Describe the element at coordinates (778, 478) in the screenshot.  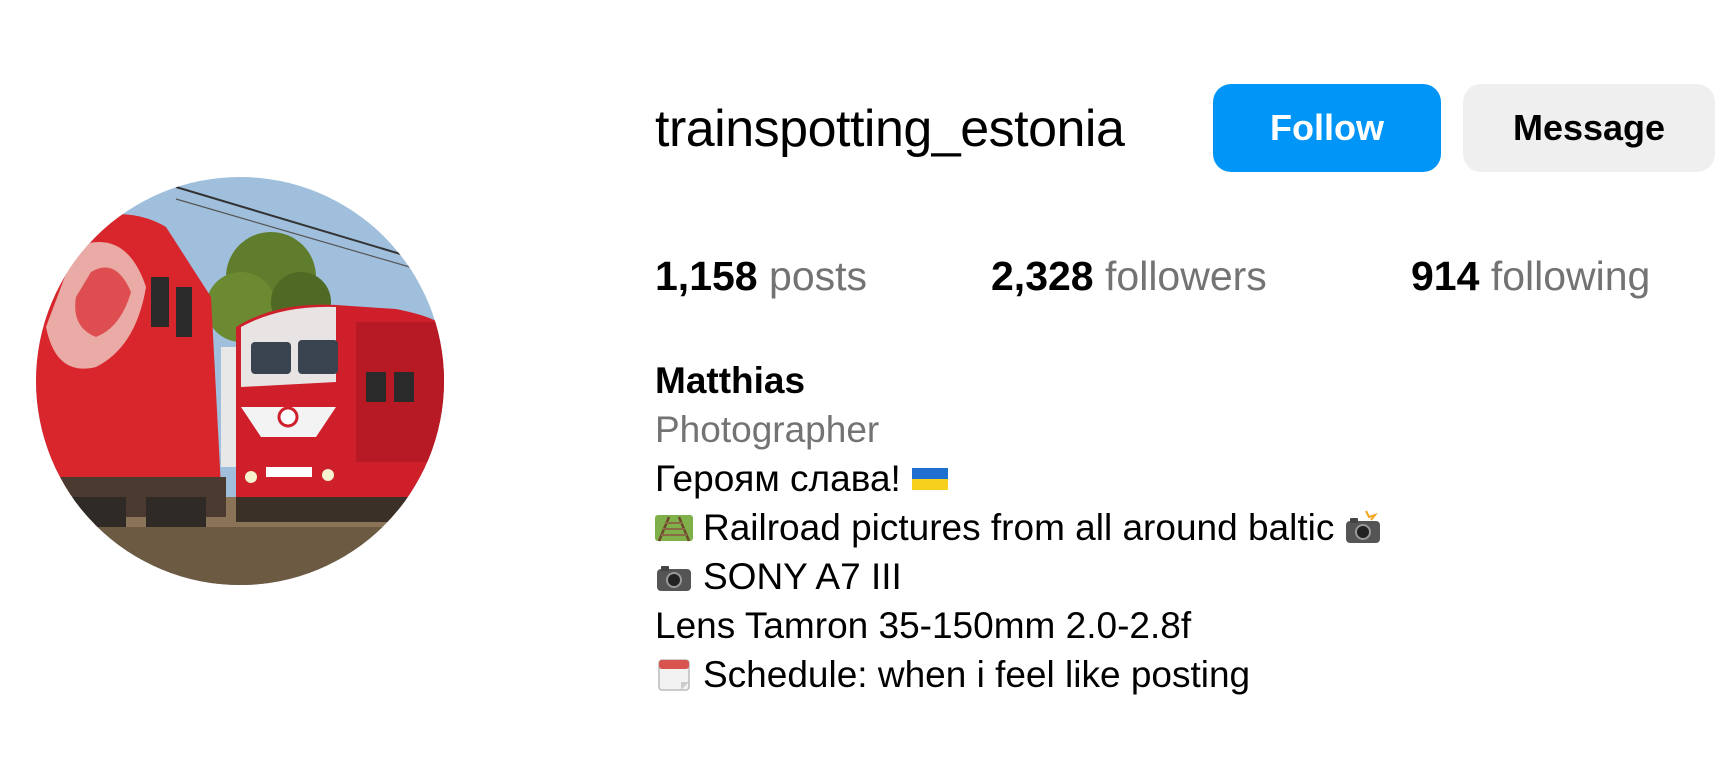
I see `bio-line-slogan-text: Героям слава!` at that location.